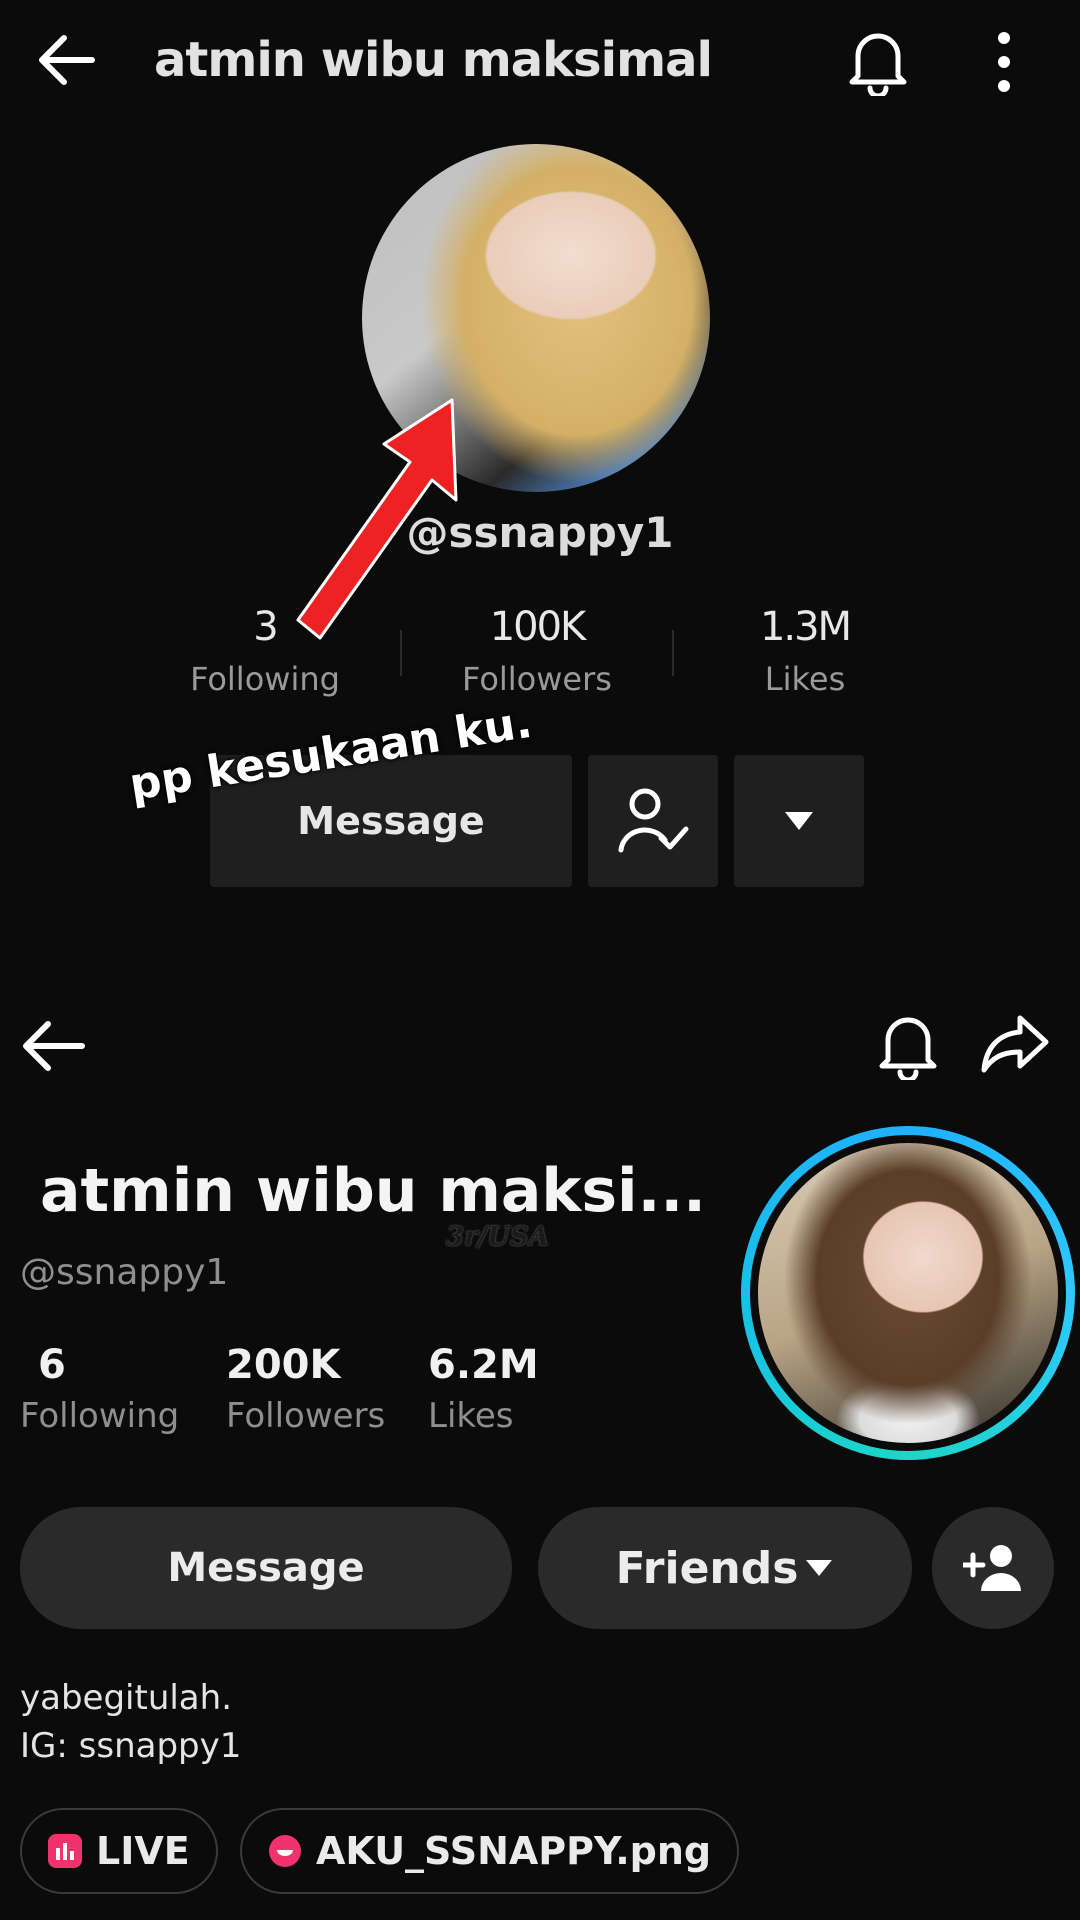 Image resolution: width=1080 pixels, height=1920 pixels. Describe the element at coordinates (143, 1851) in the screenshot. I see `chip-label: LIVE` at that location.